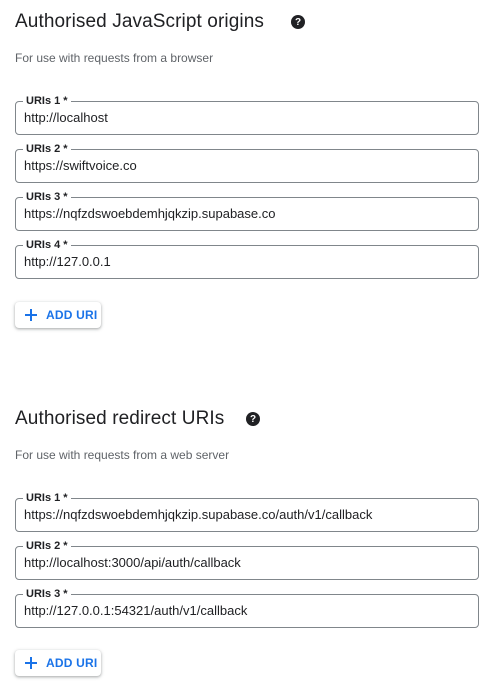 The image size is (504, 698). What do you see at coordinates (122, 455) in the screenshot?
I see `redirect-uris-subtitle: For use with requests from a web server` at bounding box center [122, 455].